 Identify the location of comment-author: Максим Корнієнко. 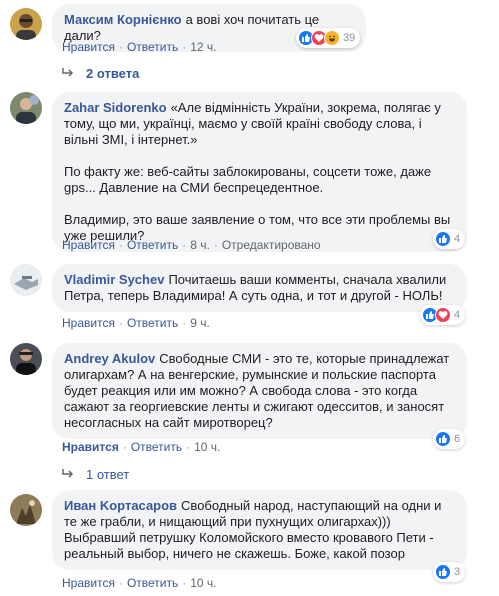
(123, 19).